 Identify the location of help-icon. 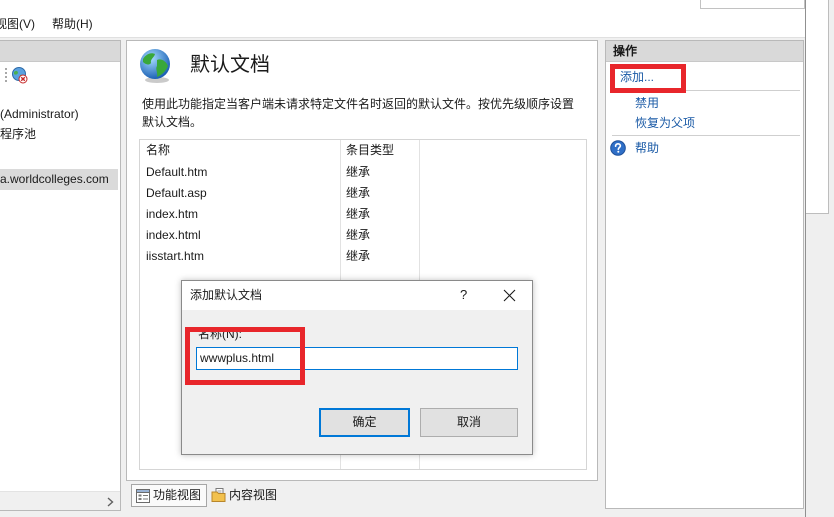
(618, 148).